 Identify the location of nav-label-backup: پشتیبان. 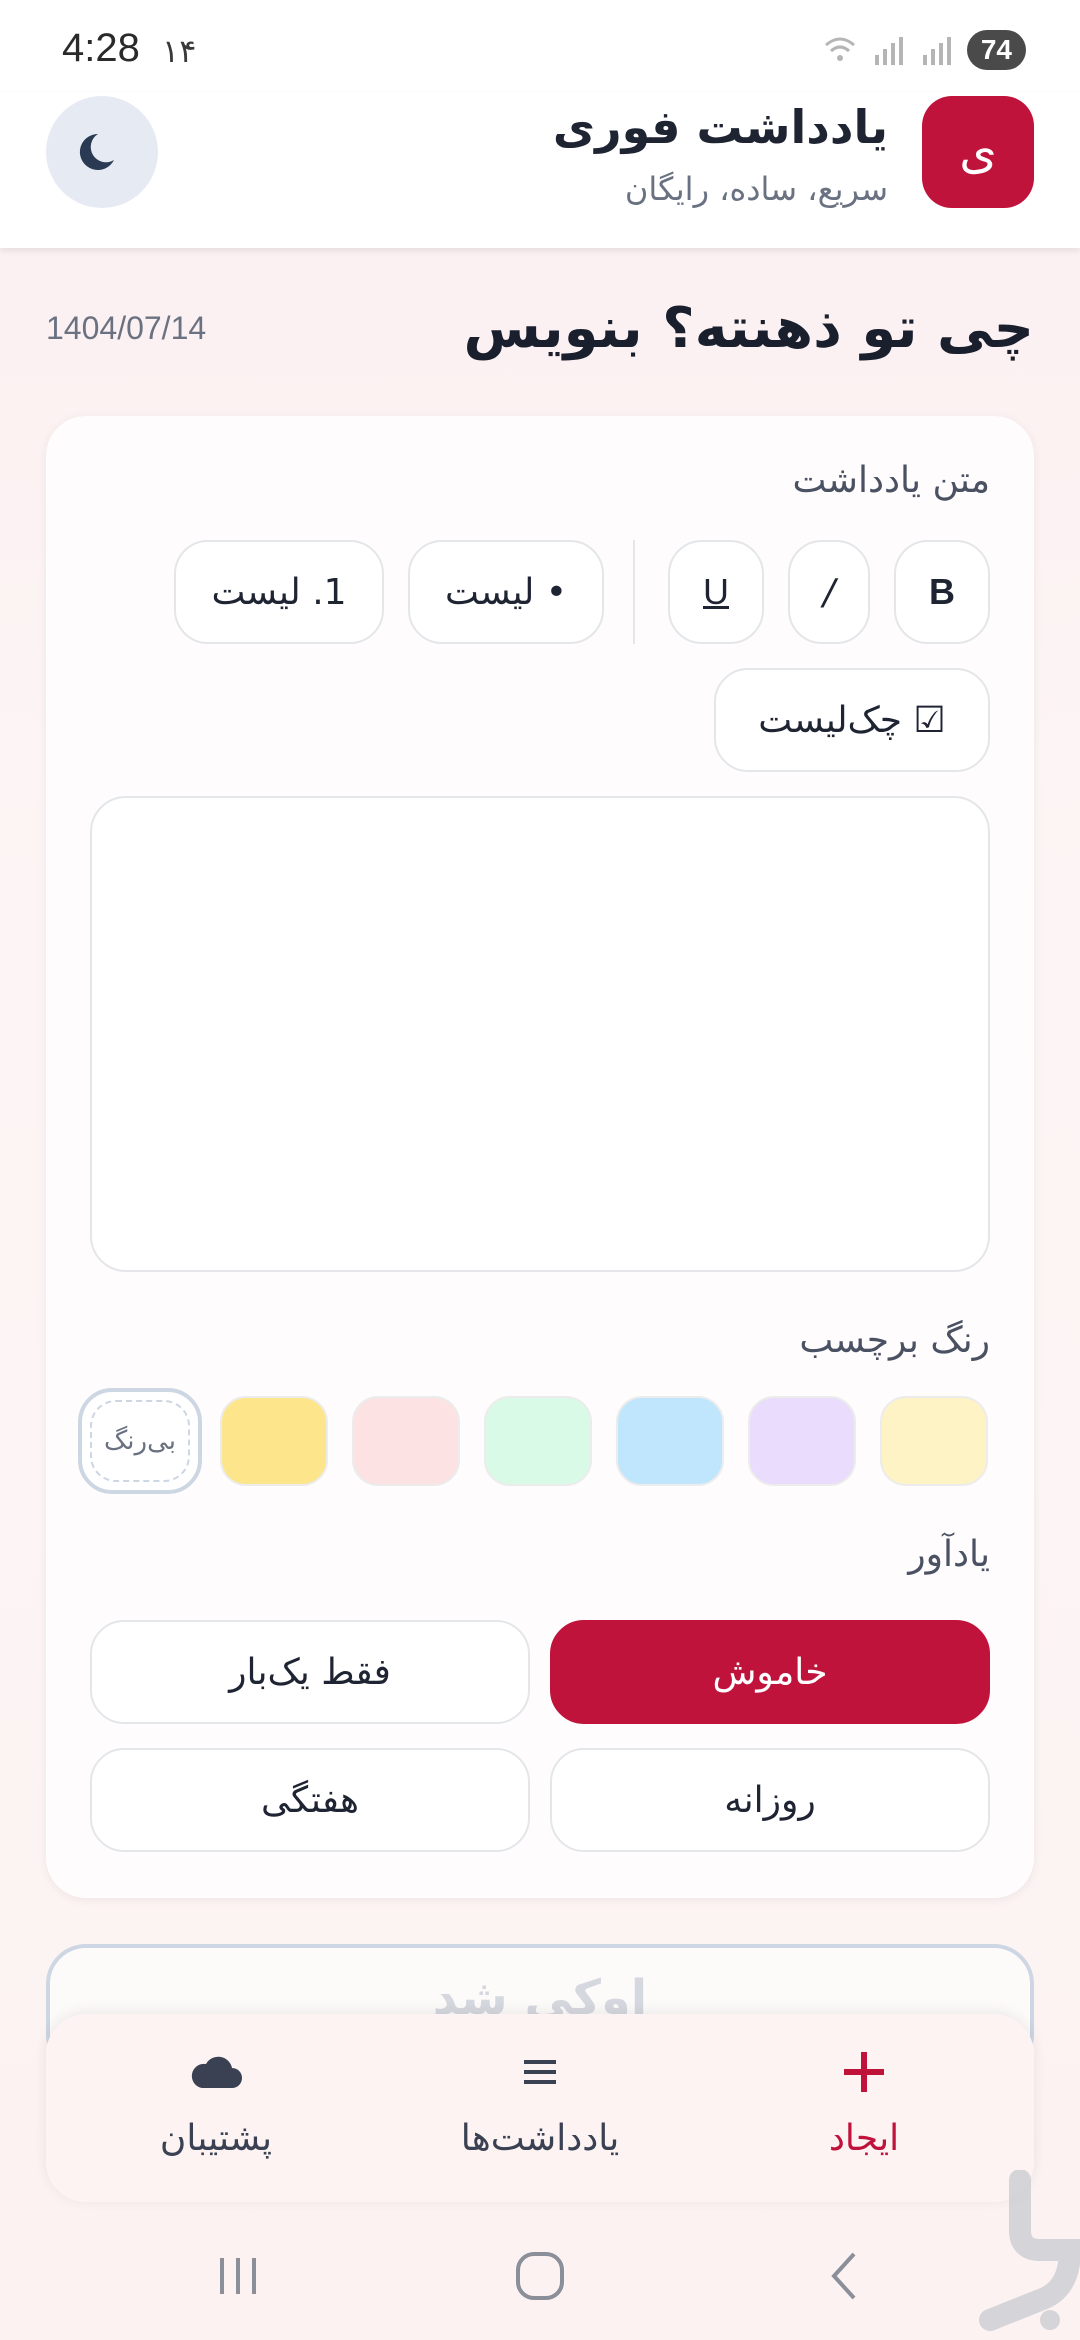
(216, 2138).